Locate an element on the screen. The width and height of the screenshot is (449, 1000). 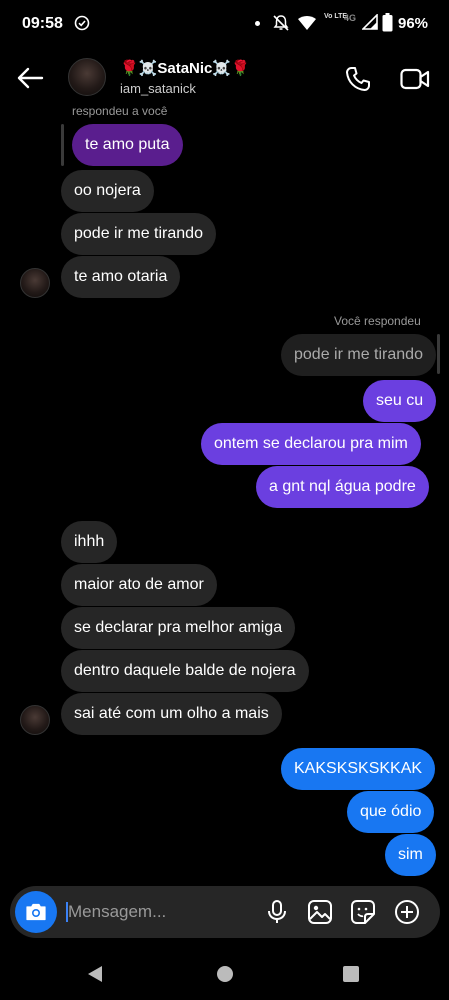
name-prefix-emoji: 🌹☠️ is located at coordinates (139, 68).